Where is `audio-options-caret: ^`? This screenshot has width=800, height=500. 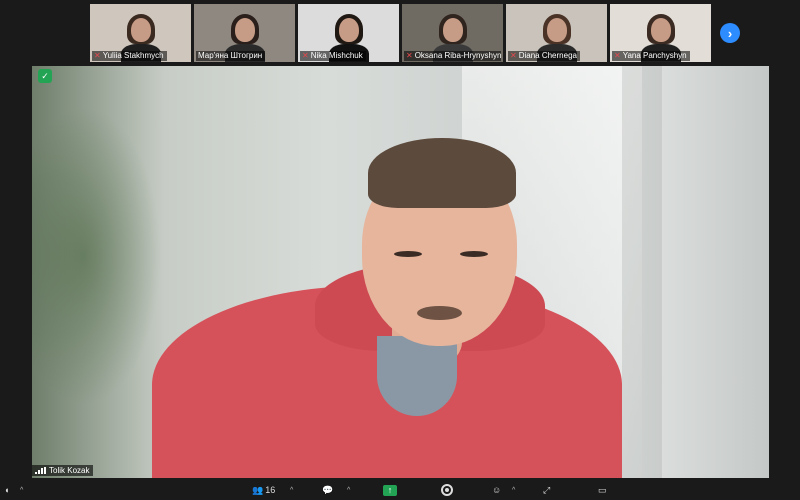 audio-options-caret: ^ is located at coordinates (21, 490).